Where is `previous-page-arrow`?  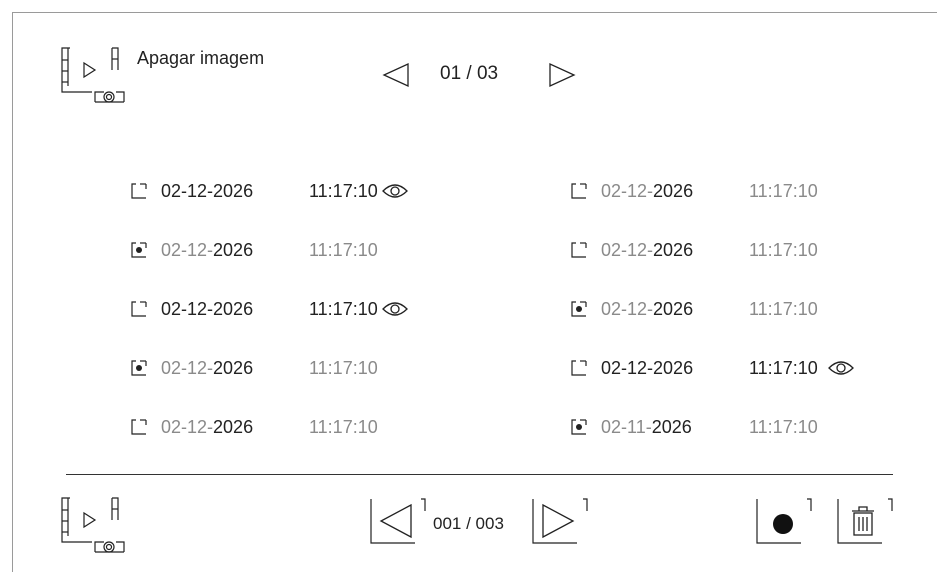
previous-page-arrow is located at coordinates (396, 75).